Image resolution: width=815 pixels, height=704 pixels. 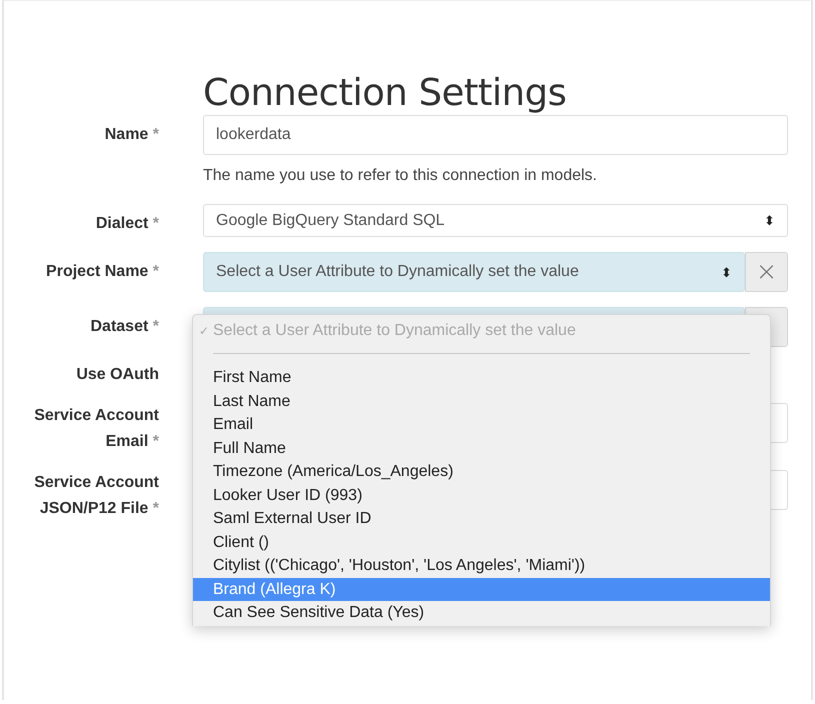 What do you see at coordinates (400, 176) in the screenshot?
I see `help-text: The name you use to refer to this connection in models.` at bounding box center [400, 176].